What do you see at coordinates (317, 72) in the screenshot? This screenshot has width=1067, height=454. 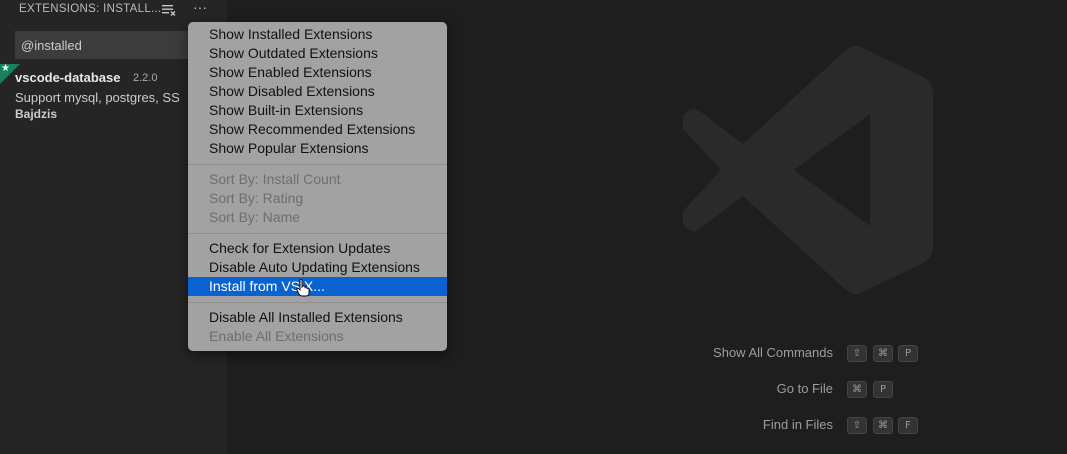 I see `menu-item-show-enabled: Show Enabled Extensions` at bounding box center [317, 72].